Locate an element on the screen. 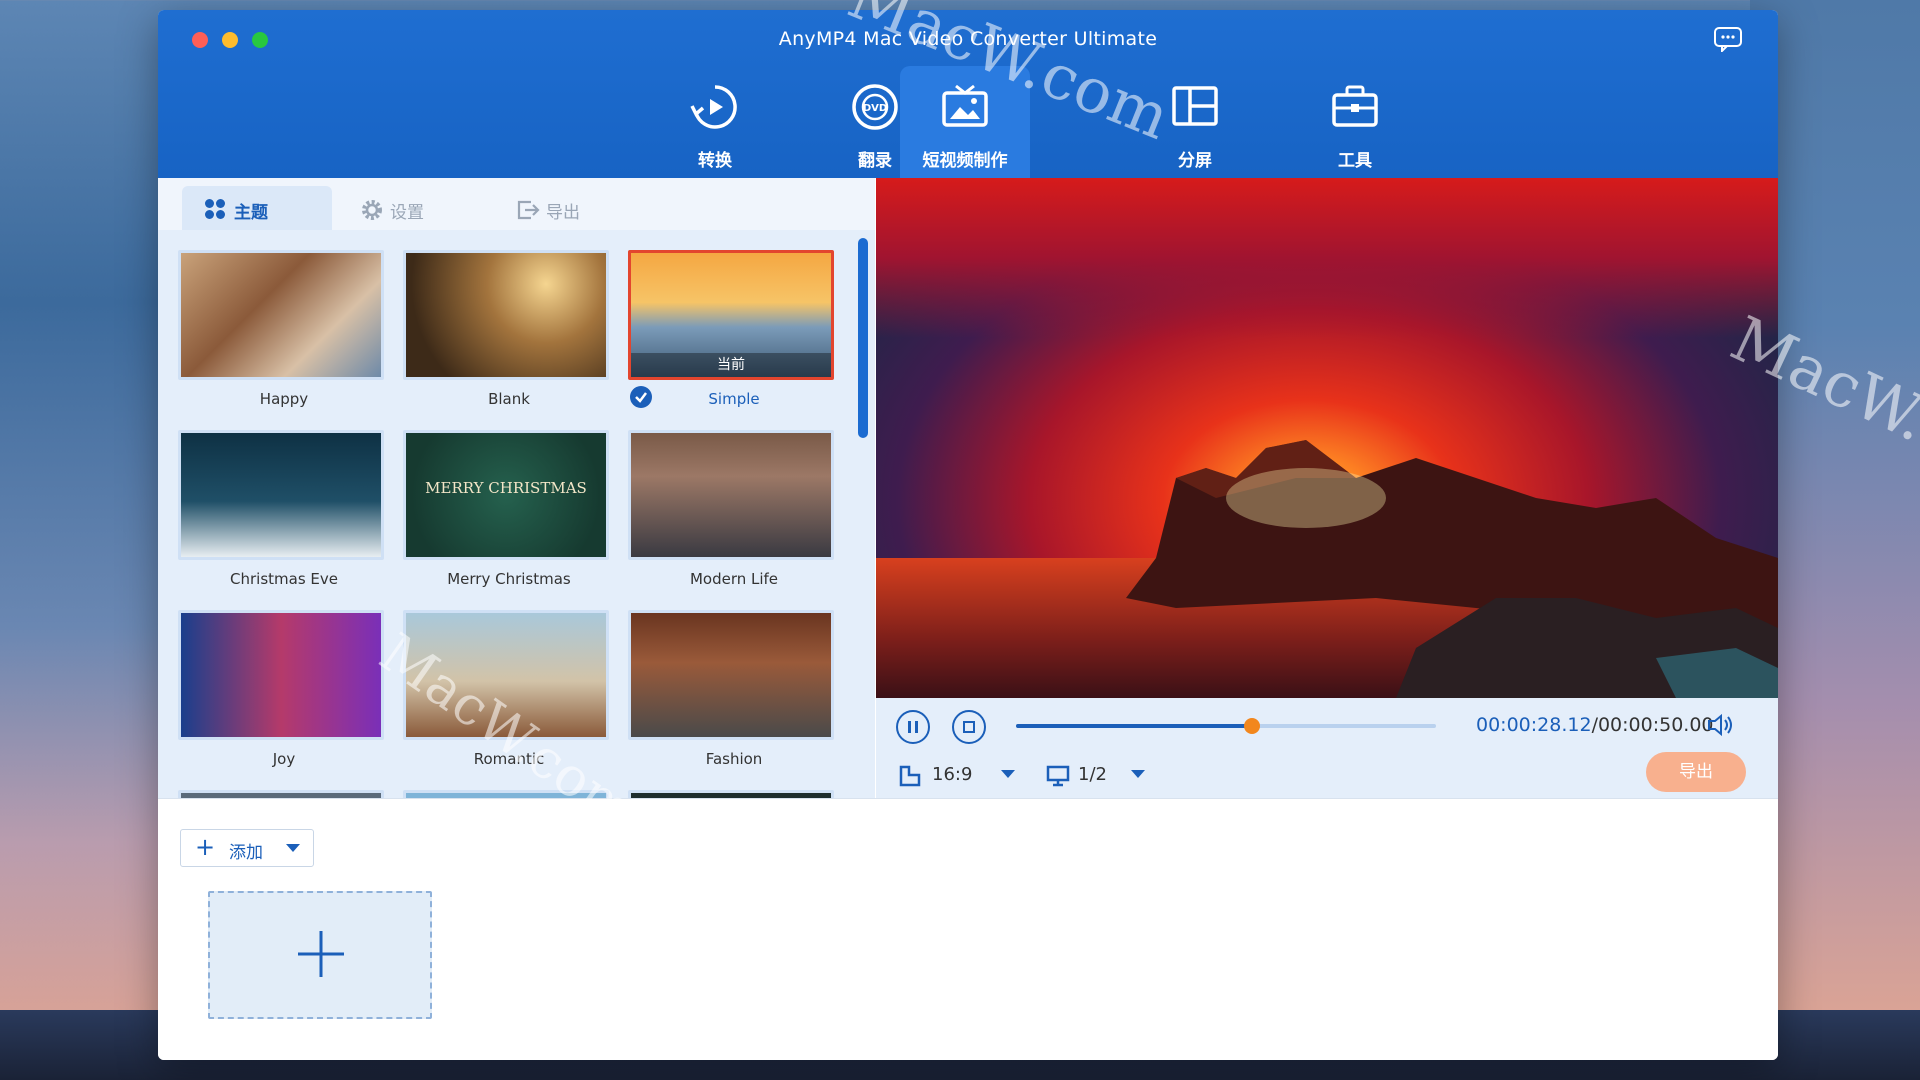  convert-icon is located at coordinates (713, 107).